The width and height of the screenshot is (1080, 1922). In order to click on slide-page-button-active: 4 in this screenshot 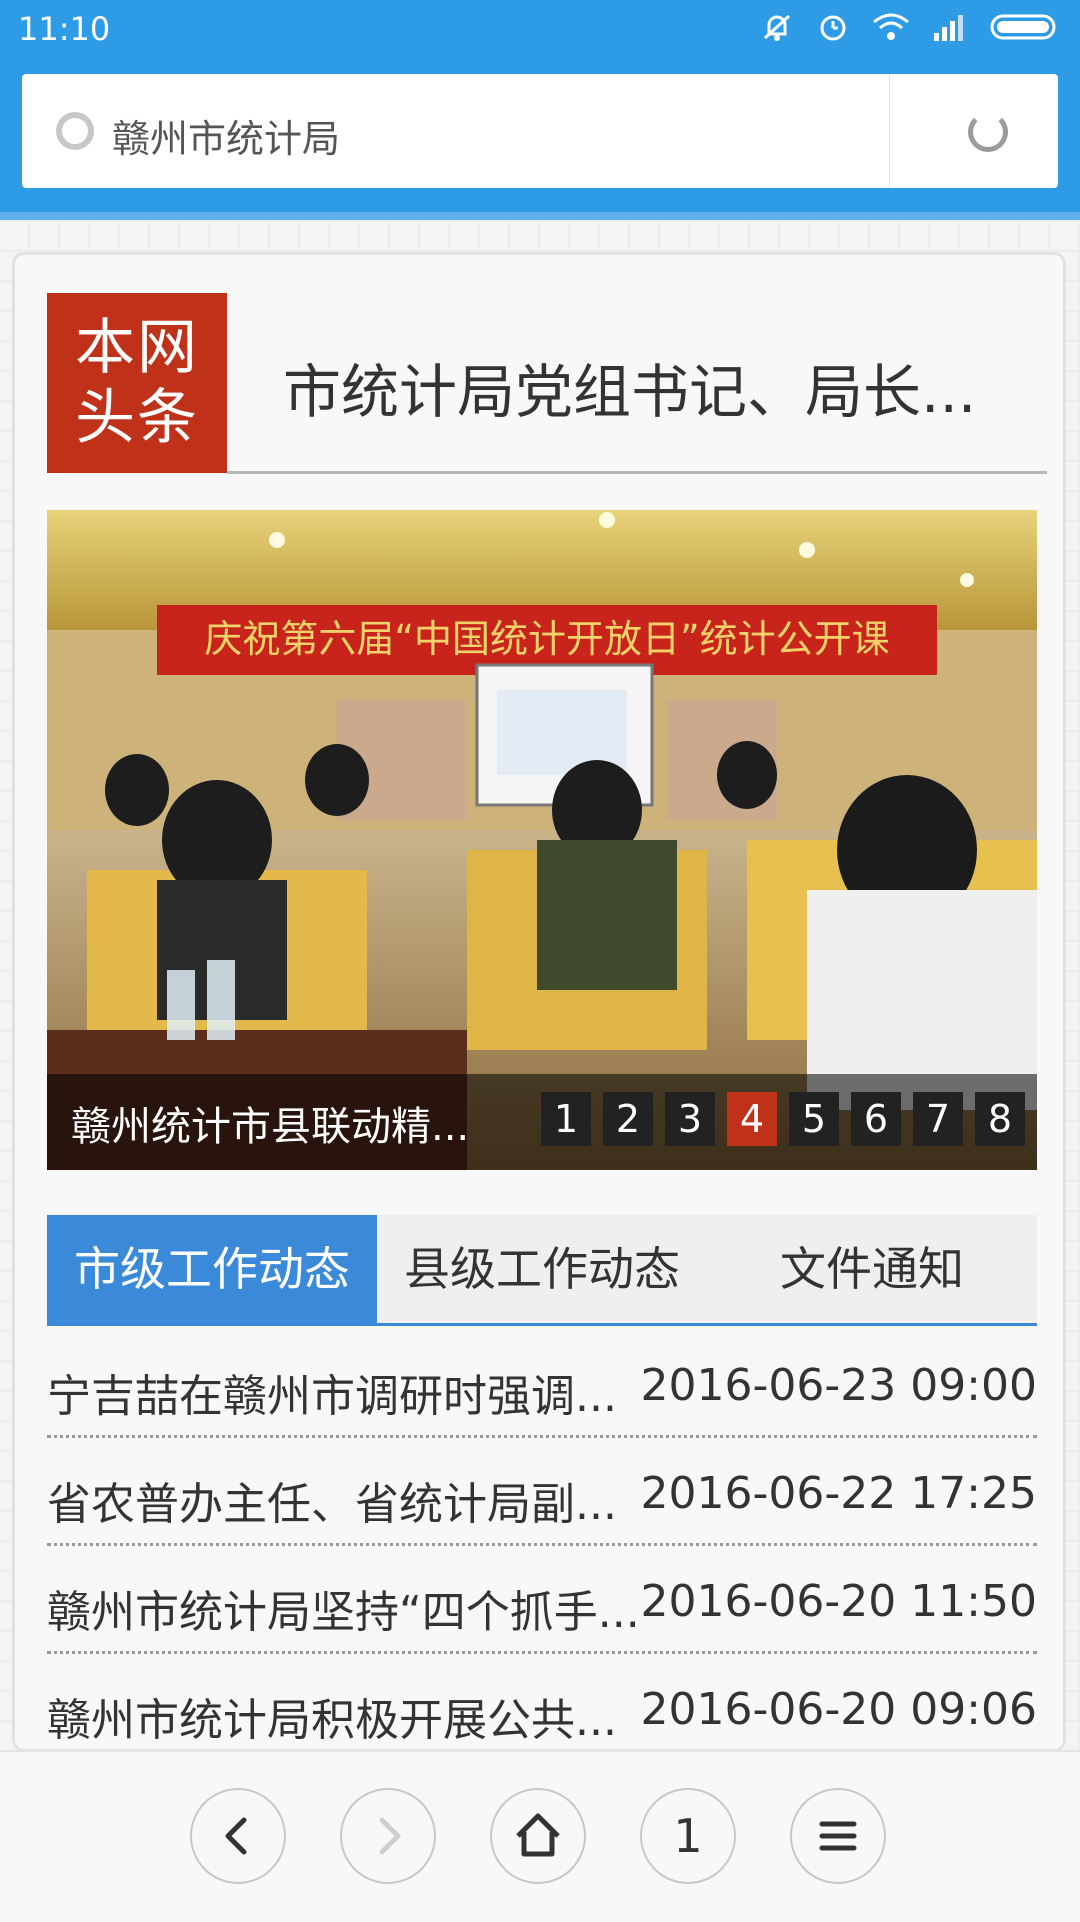, I will do `click(752, 1119)`.